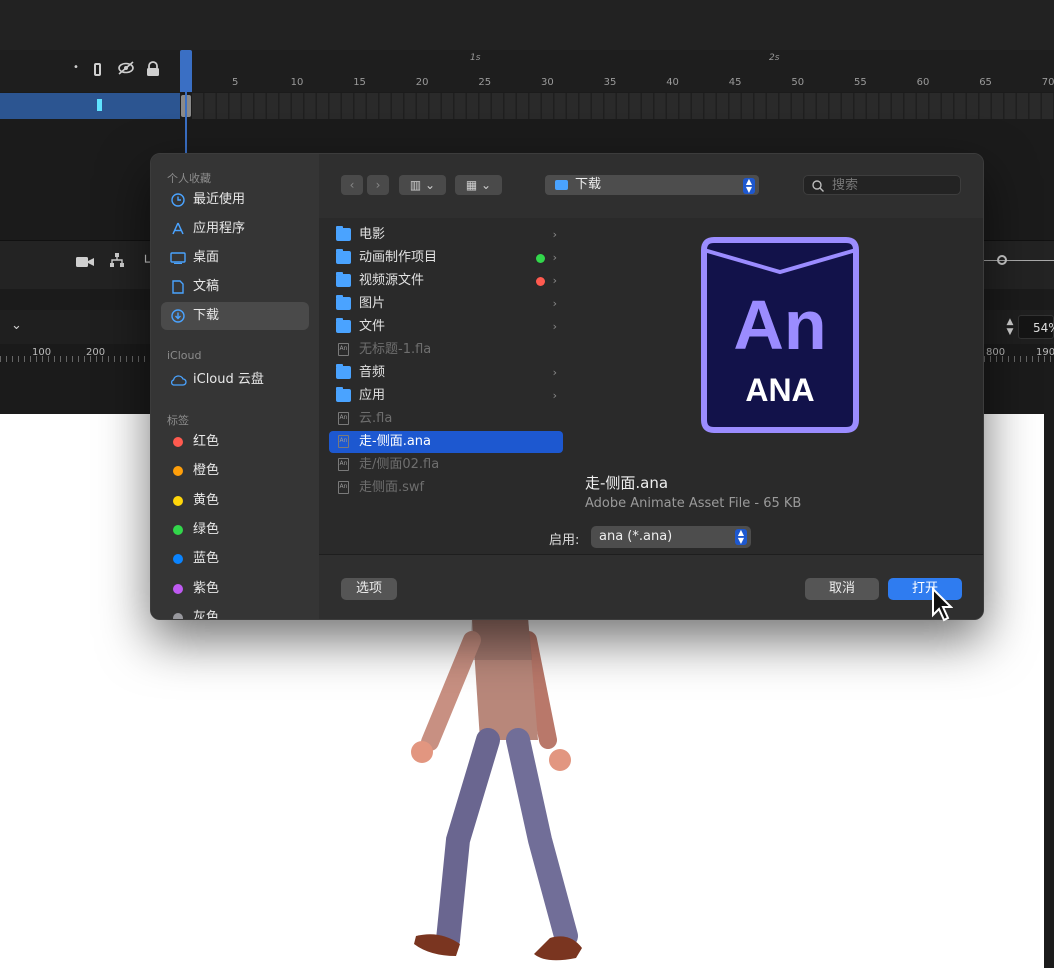 The image size is (1054, 968). I want to click on outline-icon, so click(97, 69).